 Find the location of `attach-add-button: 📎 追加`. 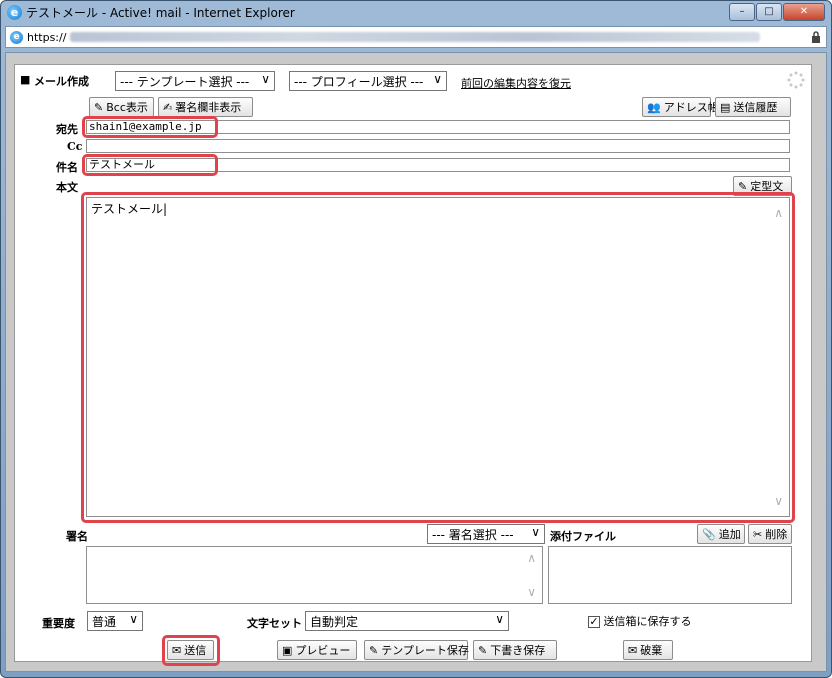

attach-add-button: 📎 追加 is located at coordinates (721, 534).